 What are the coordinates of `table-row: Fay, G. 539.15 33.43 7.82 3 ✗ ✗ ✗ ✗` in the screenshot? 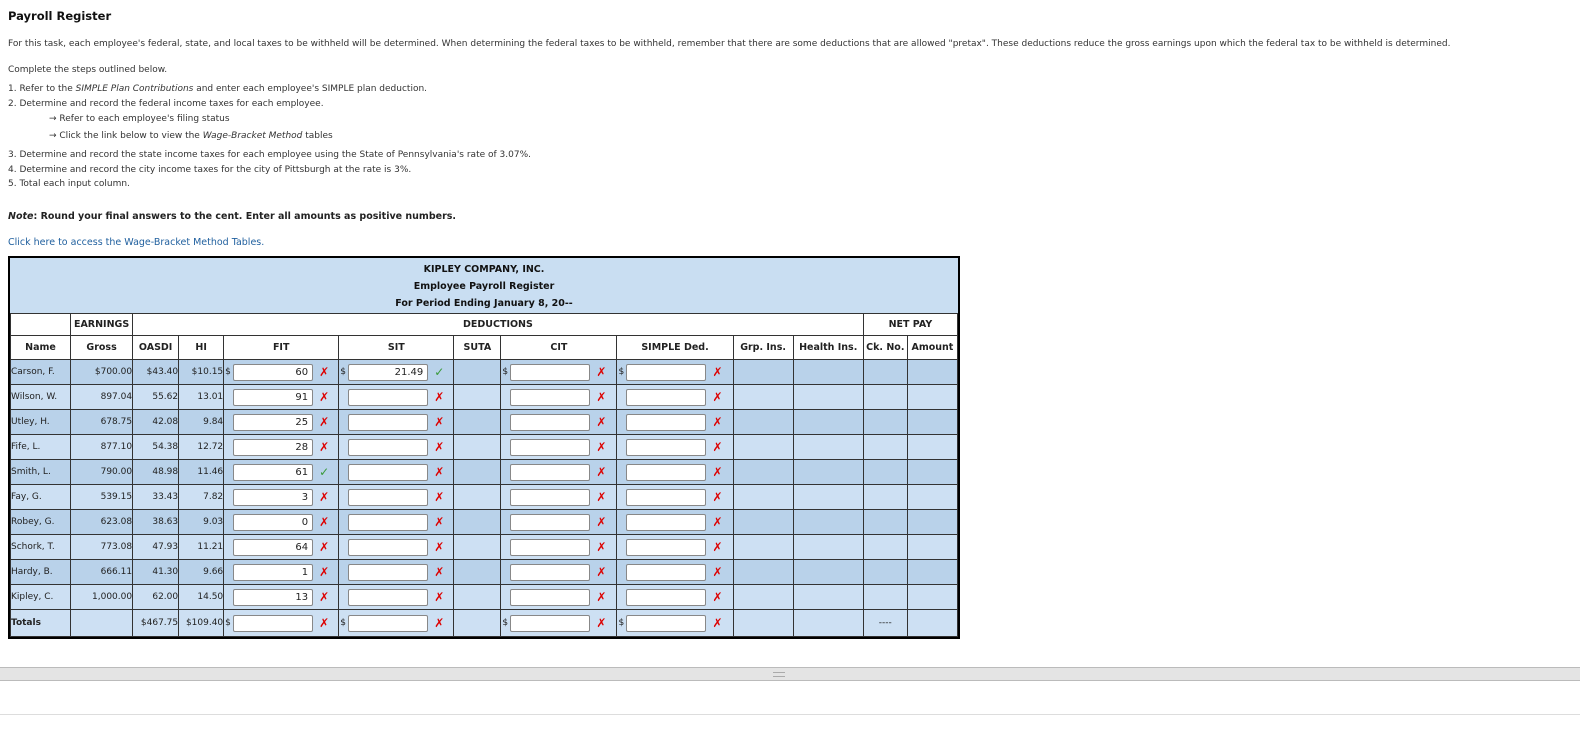 It's located at (484, 497).